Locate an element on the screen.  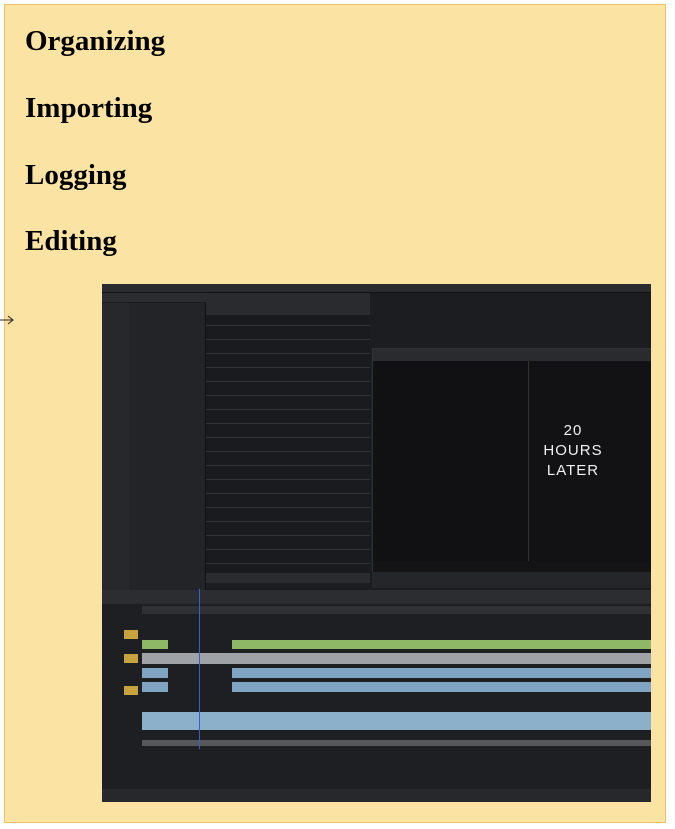
viewer-transport-controls is located at coordinates (511, 580).